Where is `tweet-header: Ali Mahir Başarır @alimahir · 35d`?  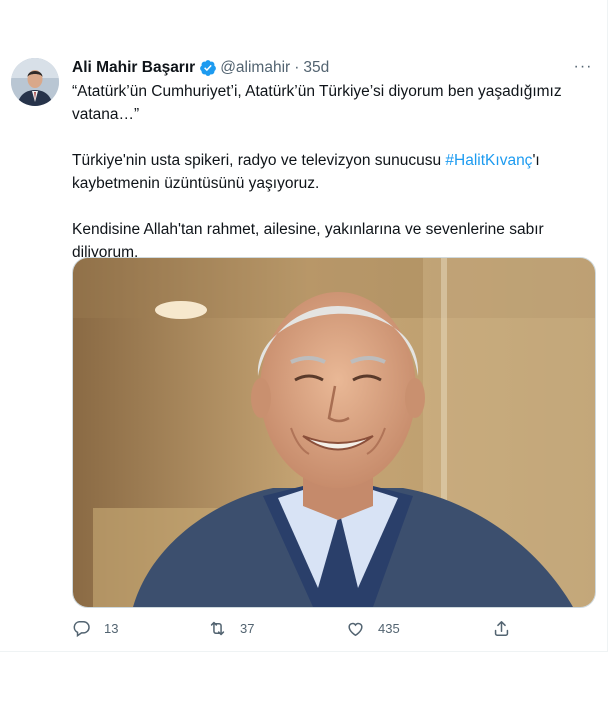 tweet-header: Ali Mahir Başarır @alimahir · 35d is located at coordinates (200, 68).